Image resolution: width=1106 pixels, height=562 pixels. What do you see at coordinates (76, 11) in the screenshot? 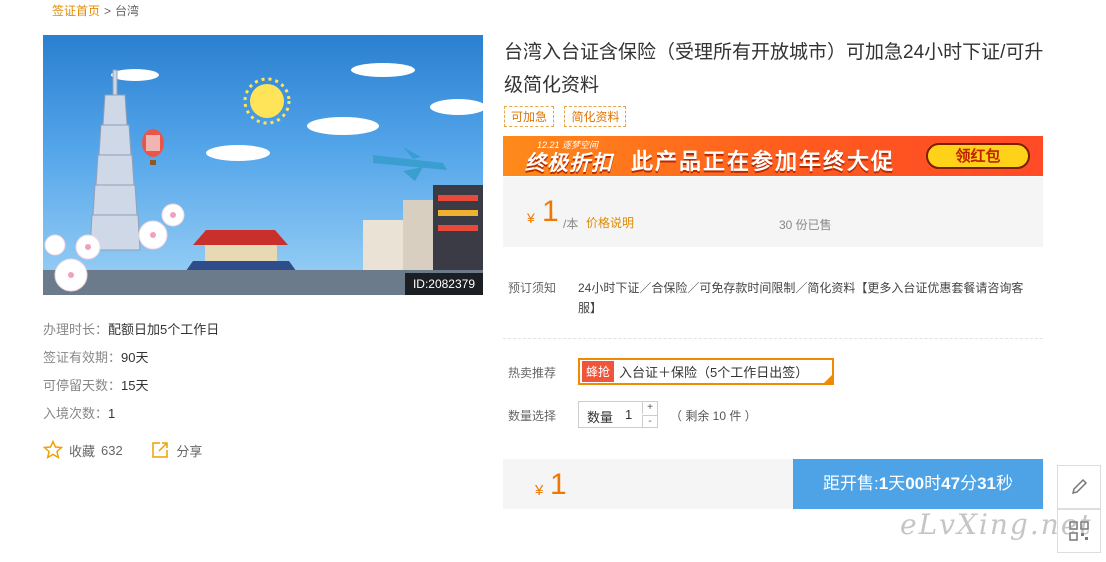
I see `breadcrumb-home-link: 签证首页` at bounding box center [76, 11].